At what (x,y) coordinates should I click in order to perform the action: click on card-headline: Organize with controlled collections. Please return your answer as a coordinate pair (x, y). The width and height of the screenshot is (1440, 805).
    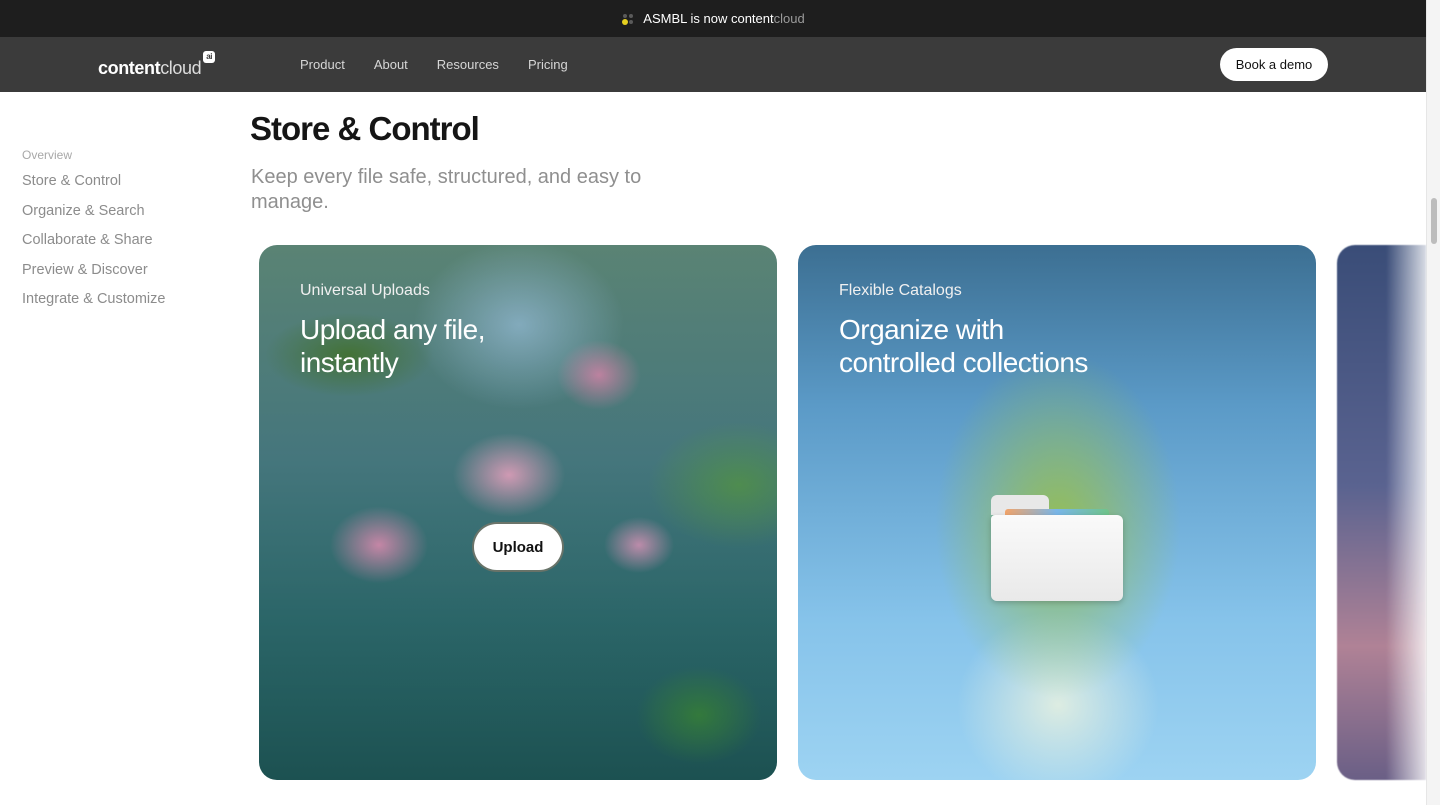
    Looking at the image, I should click on (963, 346).